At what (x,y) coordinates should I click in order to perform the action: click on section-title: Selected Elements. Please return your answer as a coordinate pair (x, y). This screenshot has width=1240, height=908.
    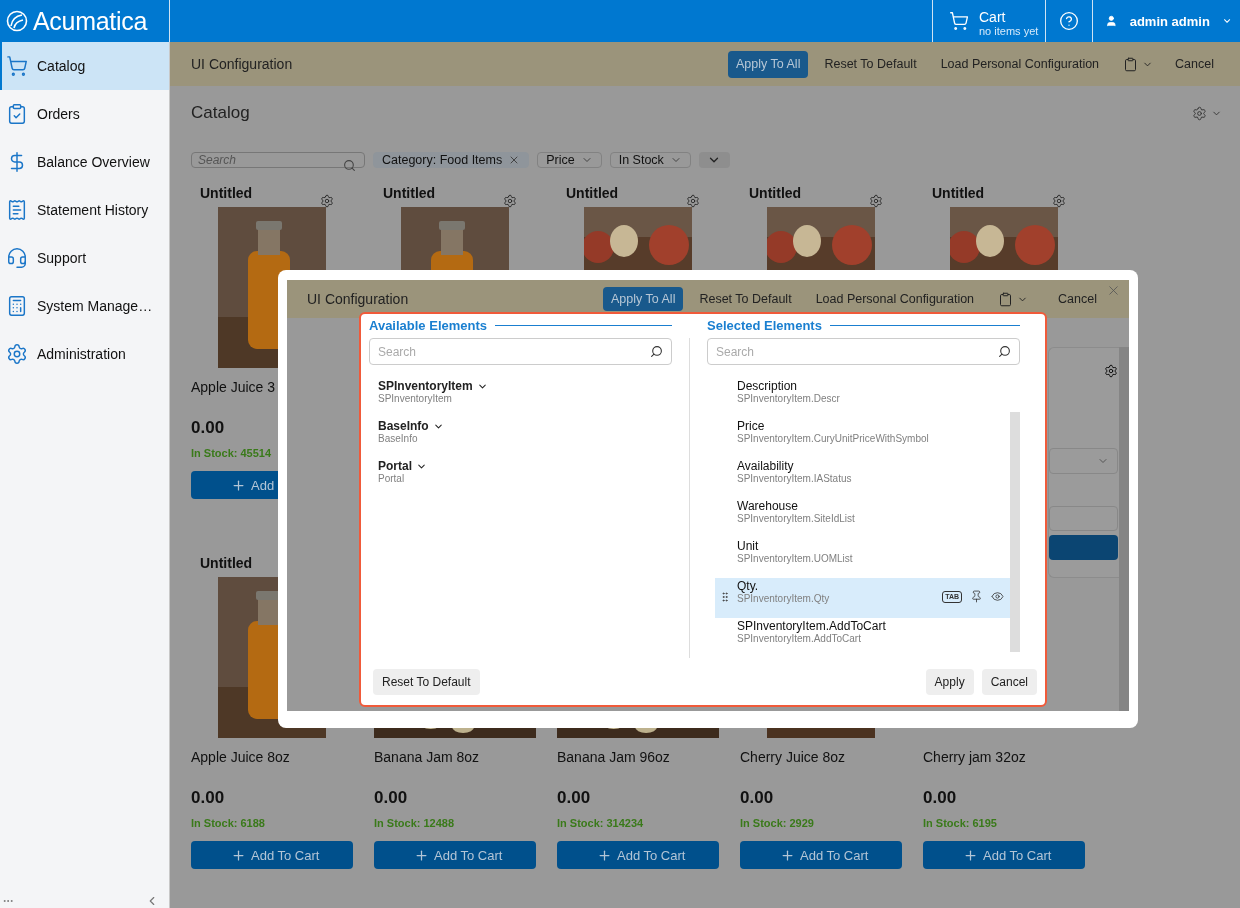
    Looking at the image, I should click on (764, 325).